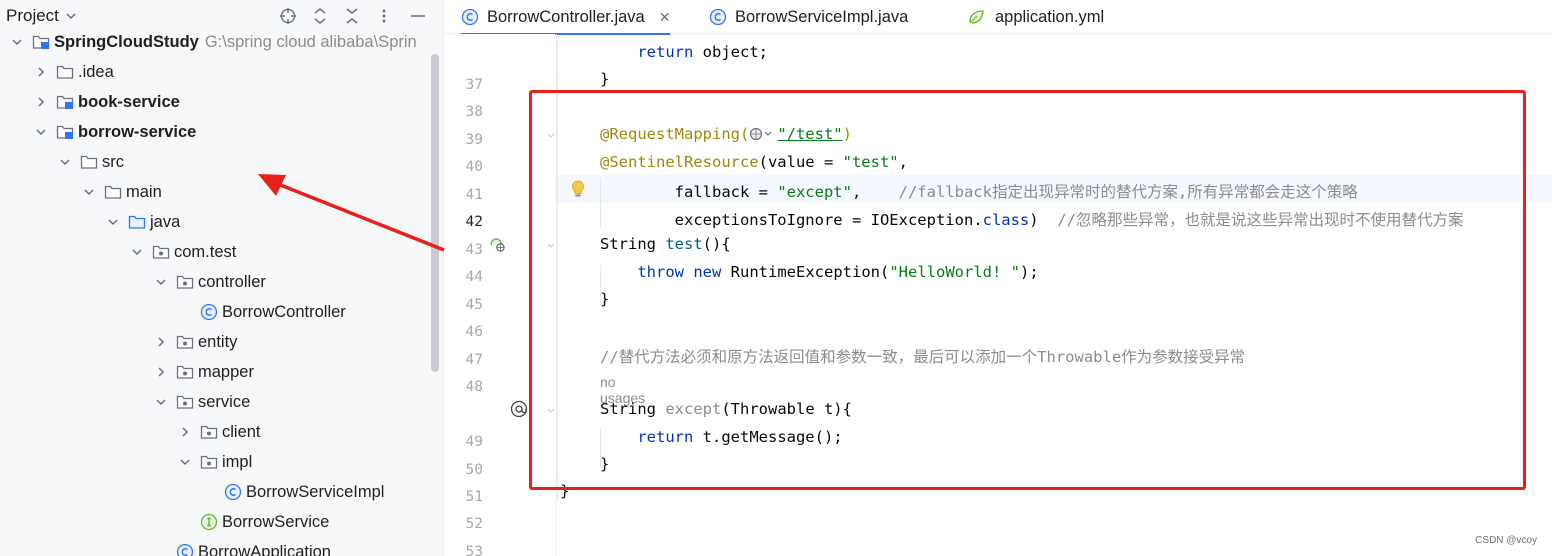  I want to click on code-line-51: }, so click(605, 464).